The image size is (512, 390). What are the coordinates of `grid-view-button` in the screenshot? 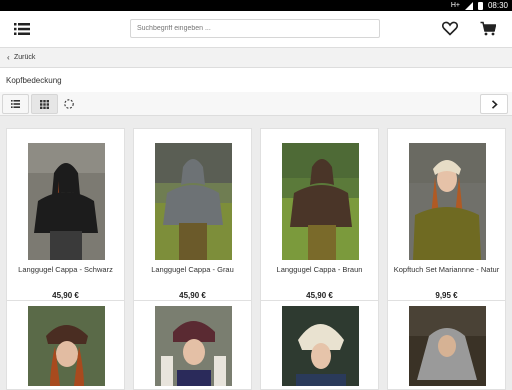 It's located at (44, 104).